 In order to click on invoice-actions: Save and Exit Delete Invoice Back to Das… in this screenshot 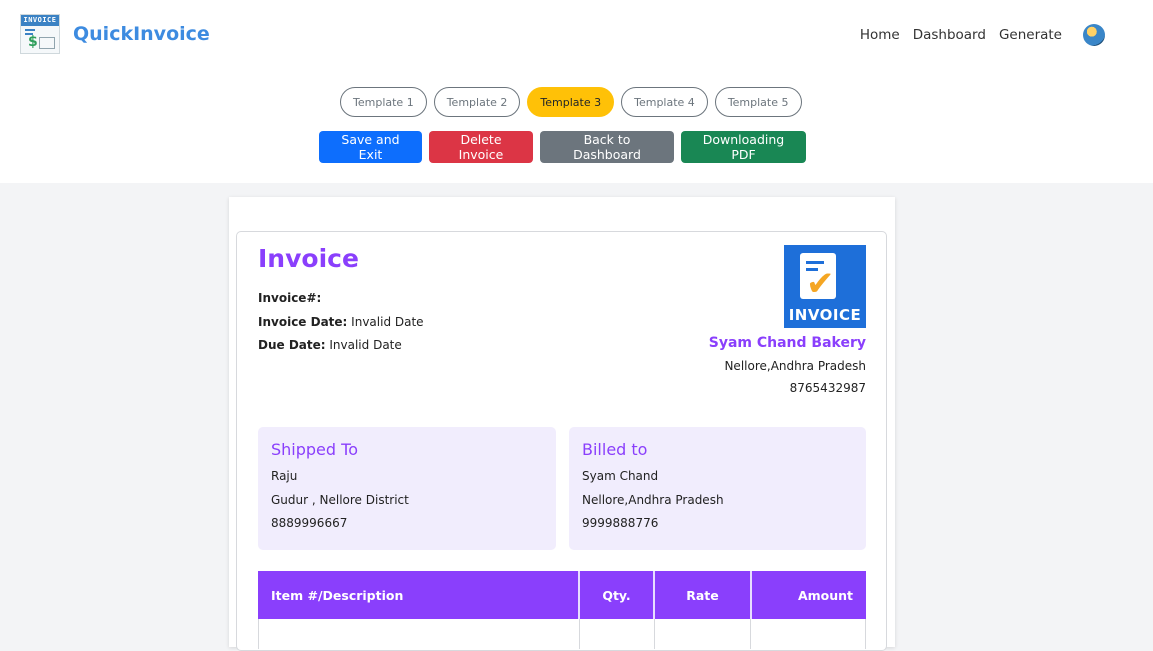, I will do `click(562, 147)`.